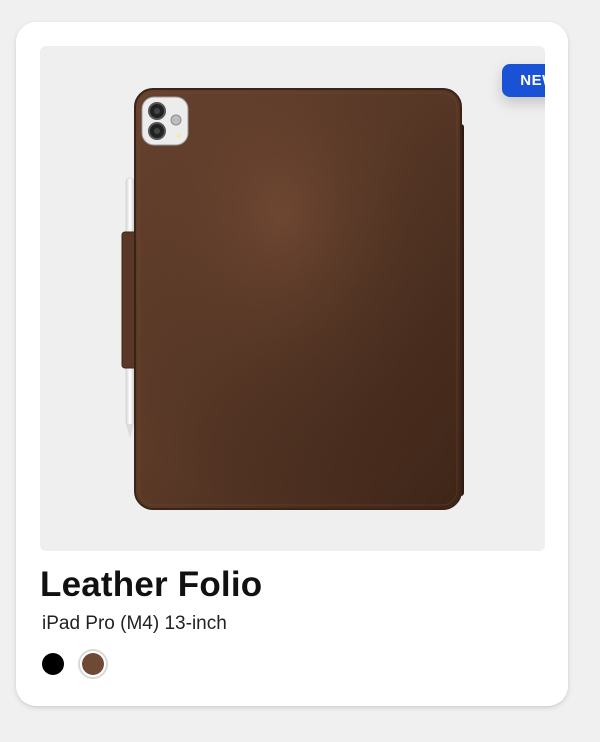 The image size is (600, 742). What do you see at coordinates (151, 585) in the screenshot?
I see `product-title: Leather Folio` at bounding box center [151, 585].